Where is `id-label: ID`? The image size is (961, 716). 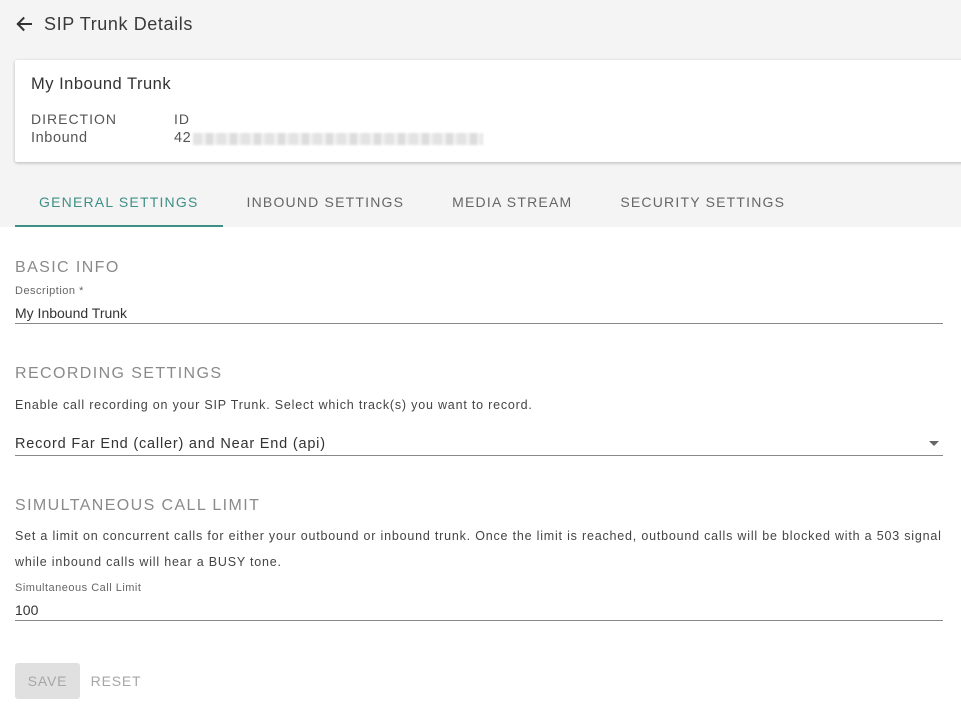
id-label: ID is located at coordinates (182, 119).